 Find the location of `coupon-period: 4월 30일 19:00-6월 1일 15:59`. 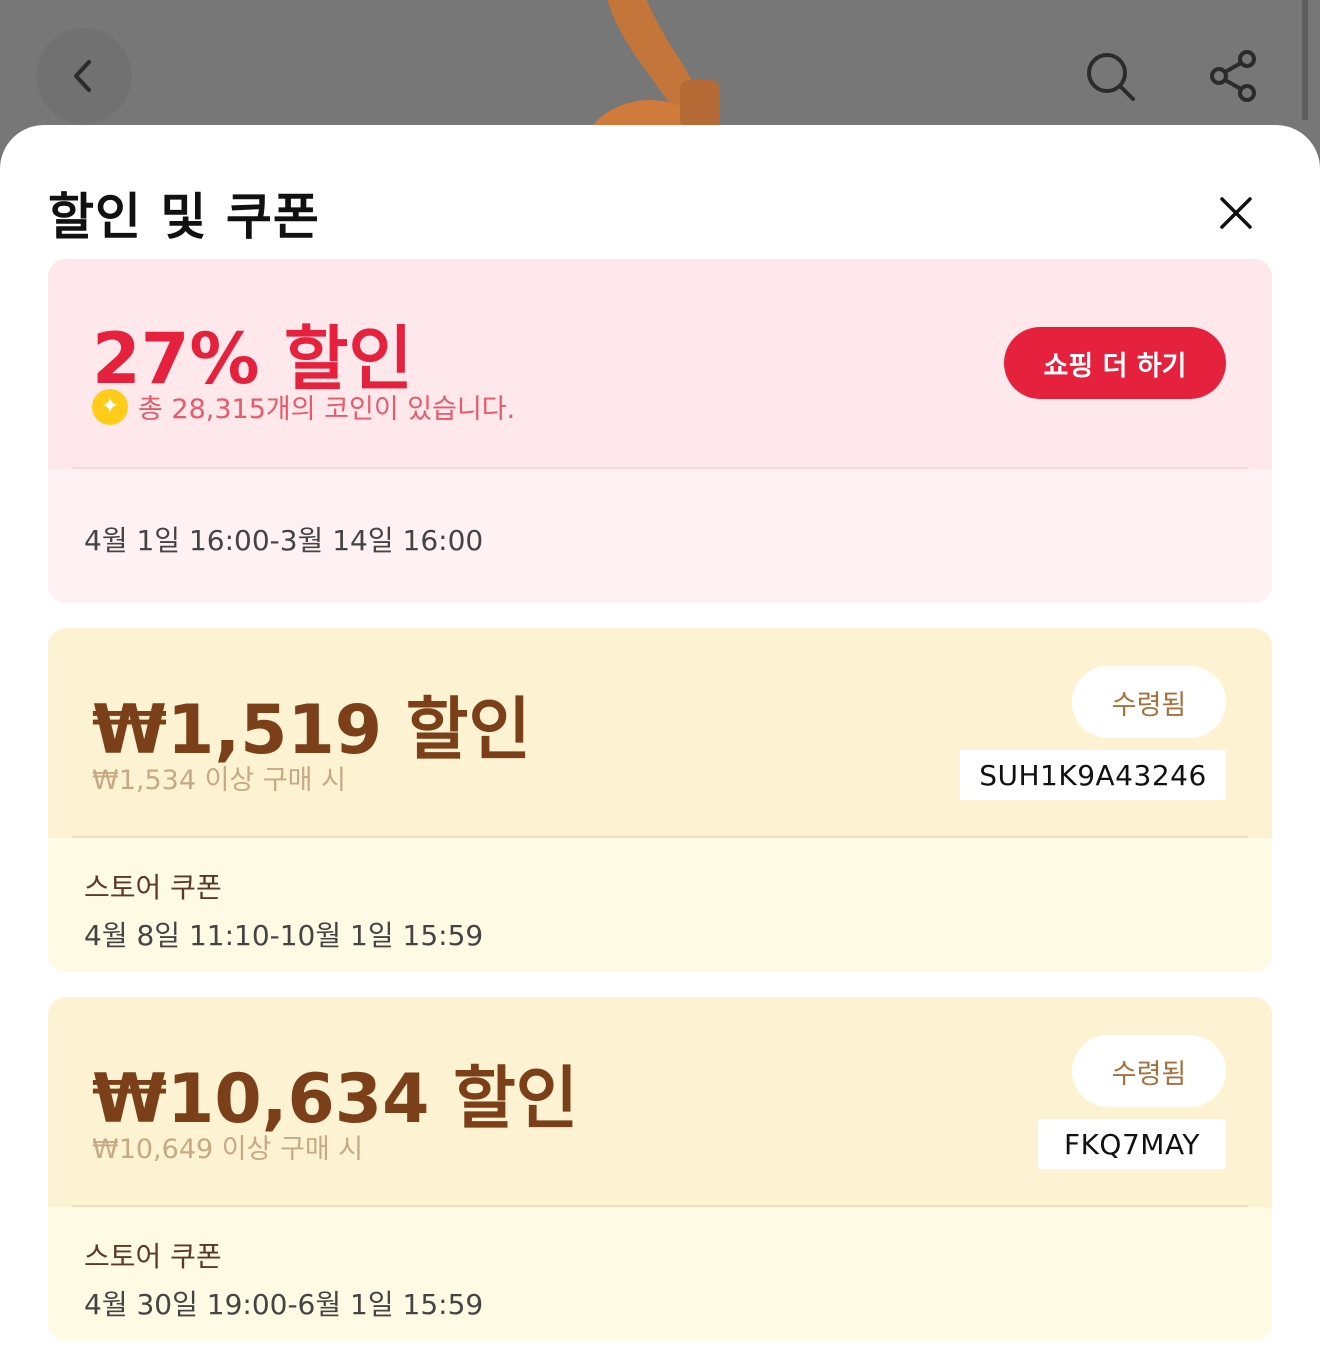

coupon-period: 4월 30일 19:00-6월 1일 15:59 is located at coordinates (284, 1304).